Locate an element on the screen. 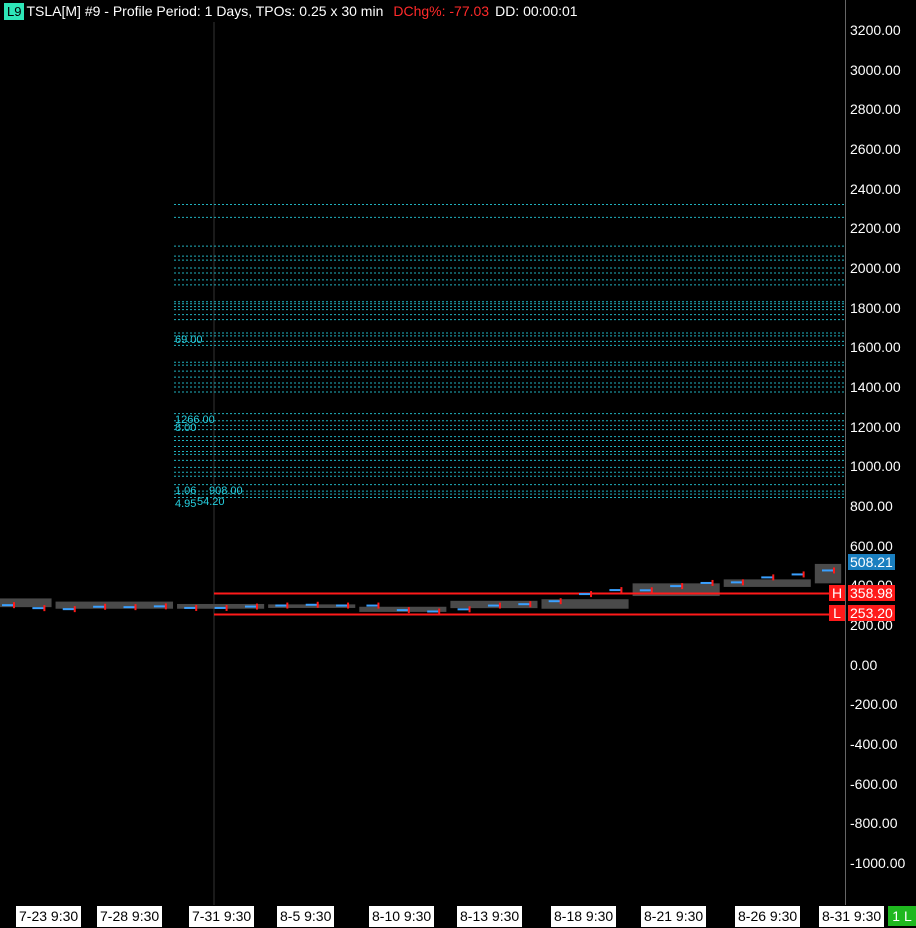 The image size is (916, 928). last-price-tag: 508.21 is located at coordinates (871, 562).